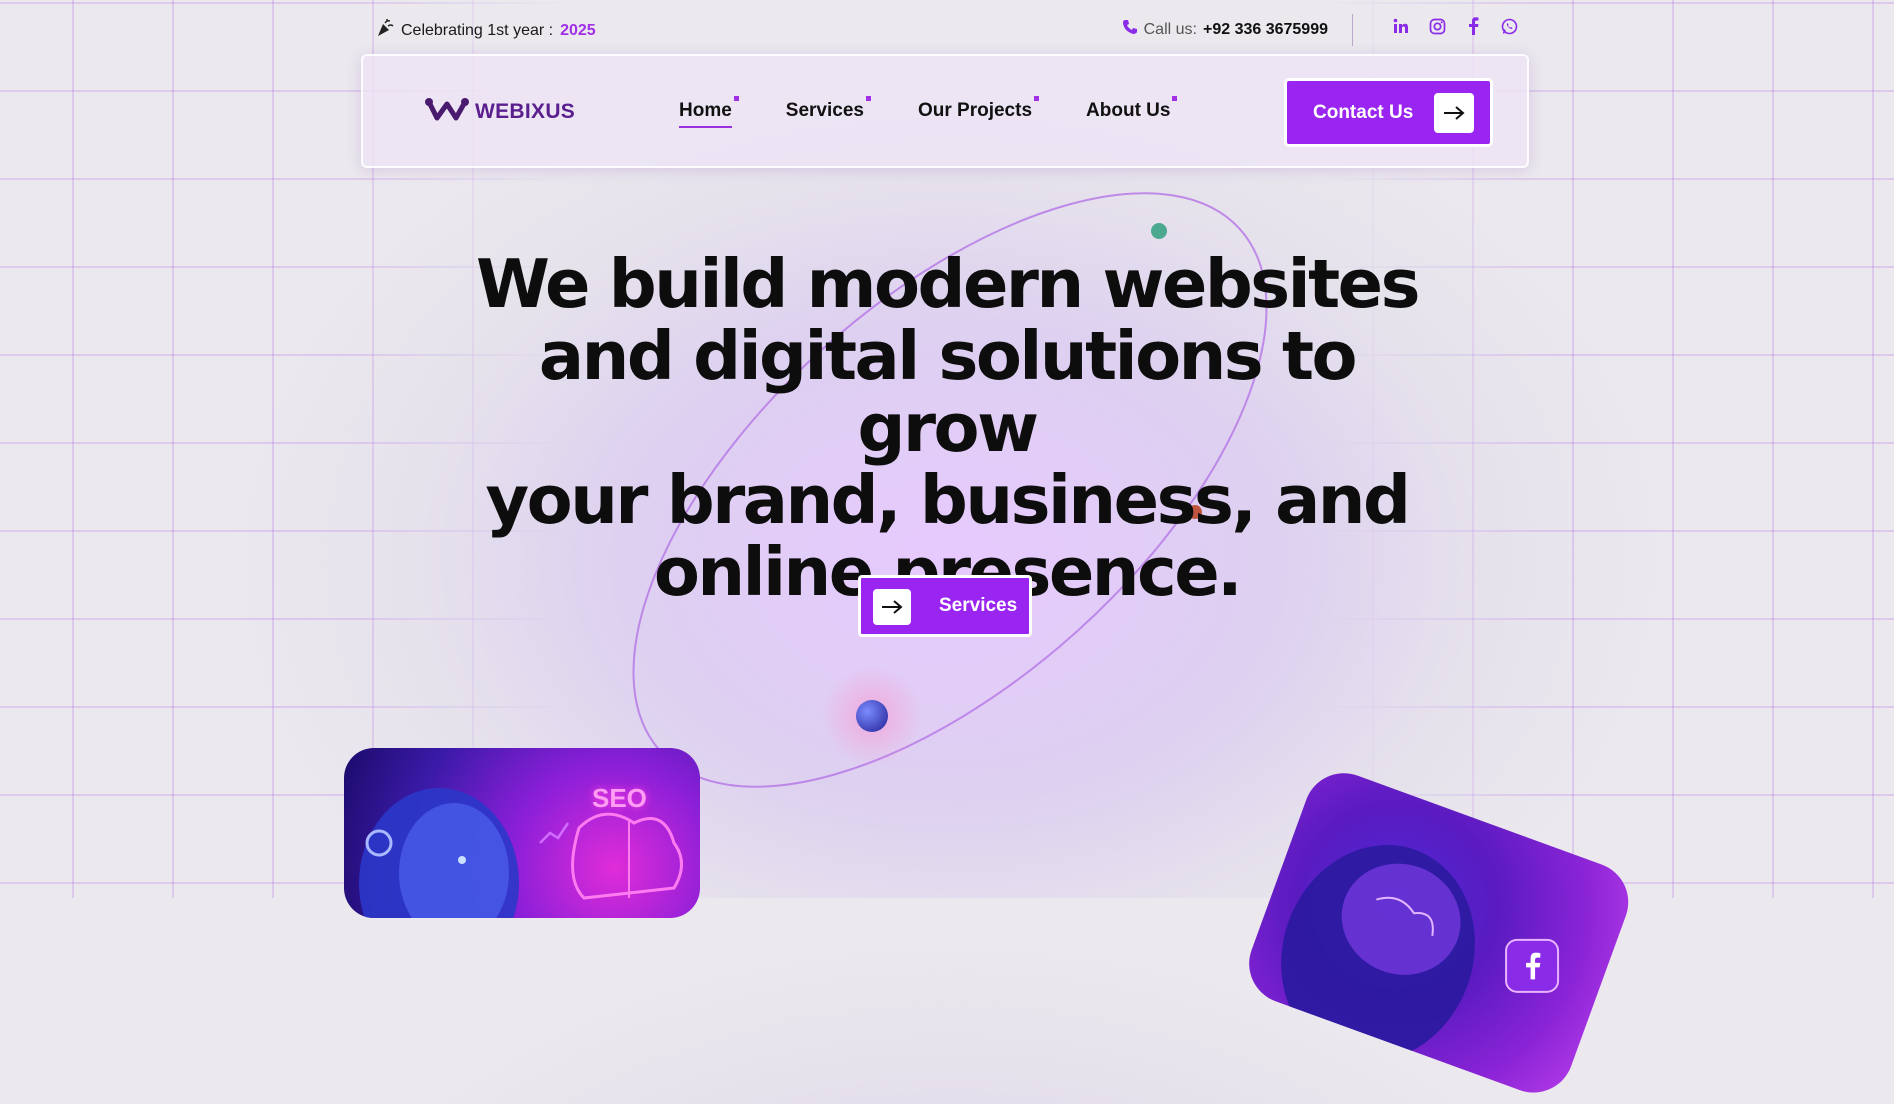  Describe the element at coordinates (824, 110) in the screenshot. I see `nav-item-label: Services` at that location.